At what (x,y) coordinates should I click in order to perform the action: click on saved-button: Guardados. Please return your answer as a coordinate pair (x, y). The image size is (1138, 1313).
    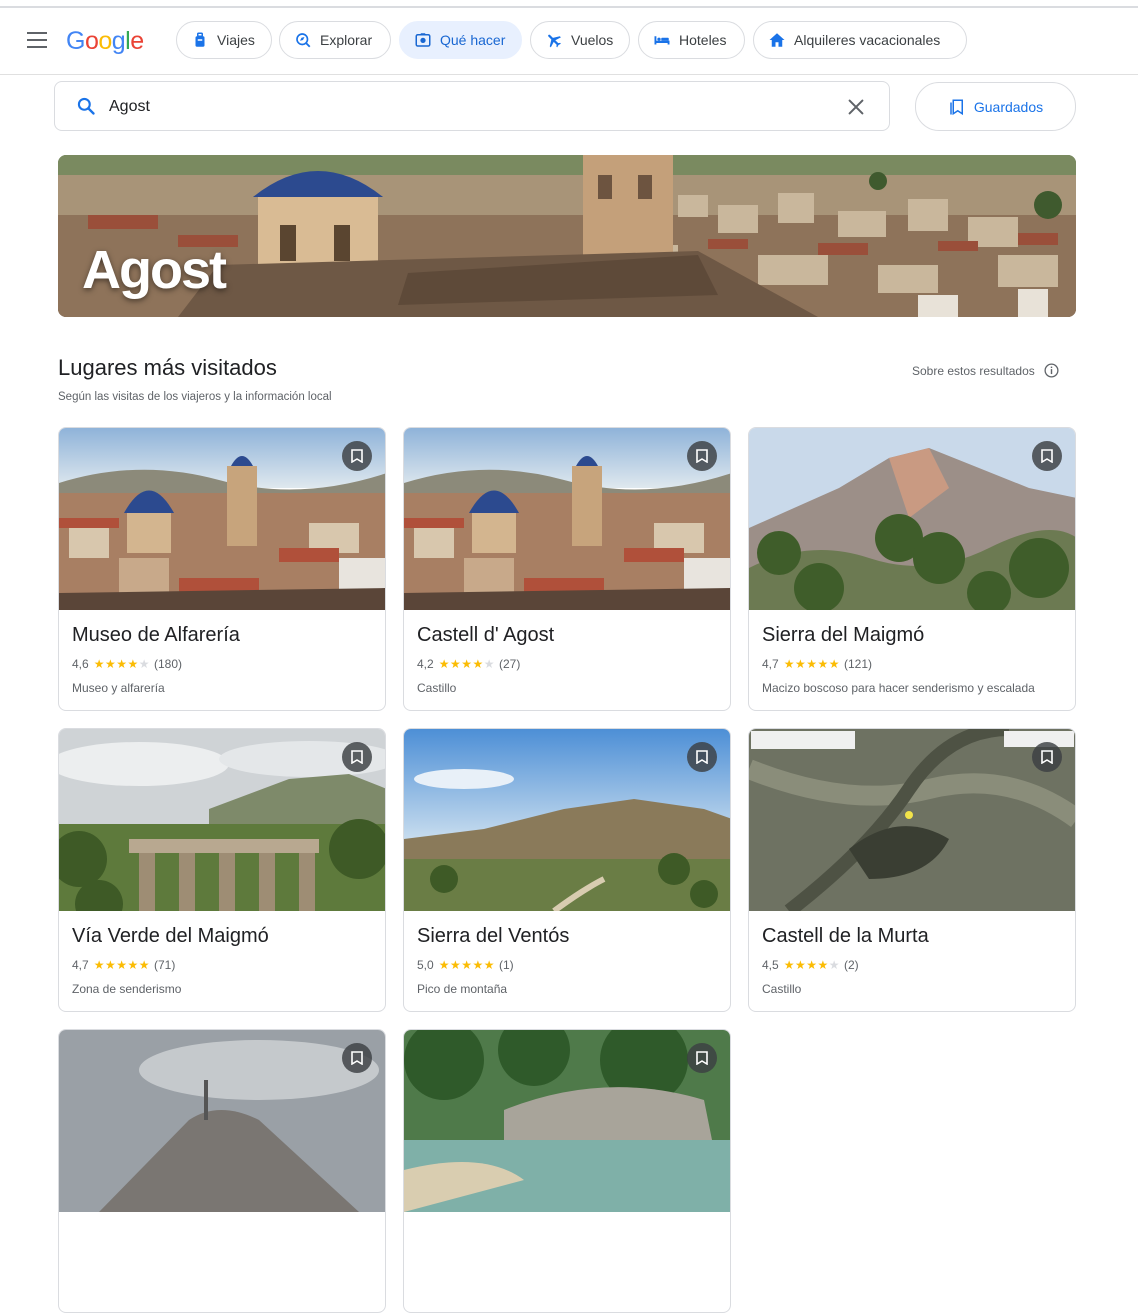
    Looking at the image, I should click on (995, 106).